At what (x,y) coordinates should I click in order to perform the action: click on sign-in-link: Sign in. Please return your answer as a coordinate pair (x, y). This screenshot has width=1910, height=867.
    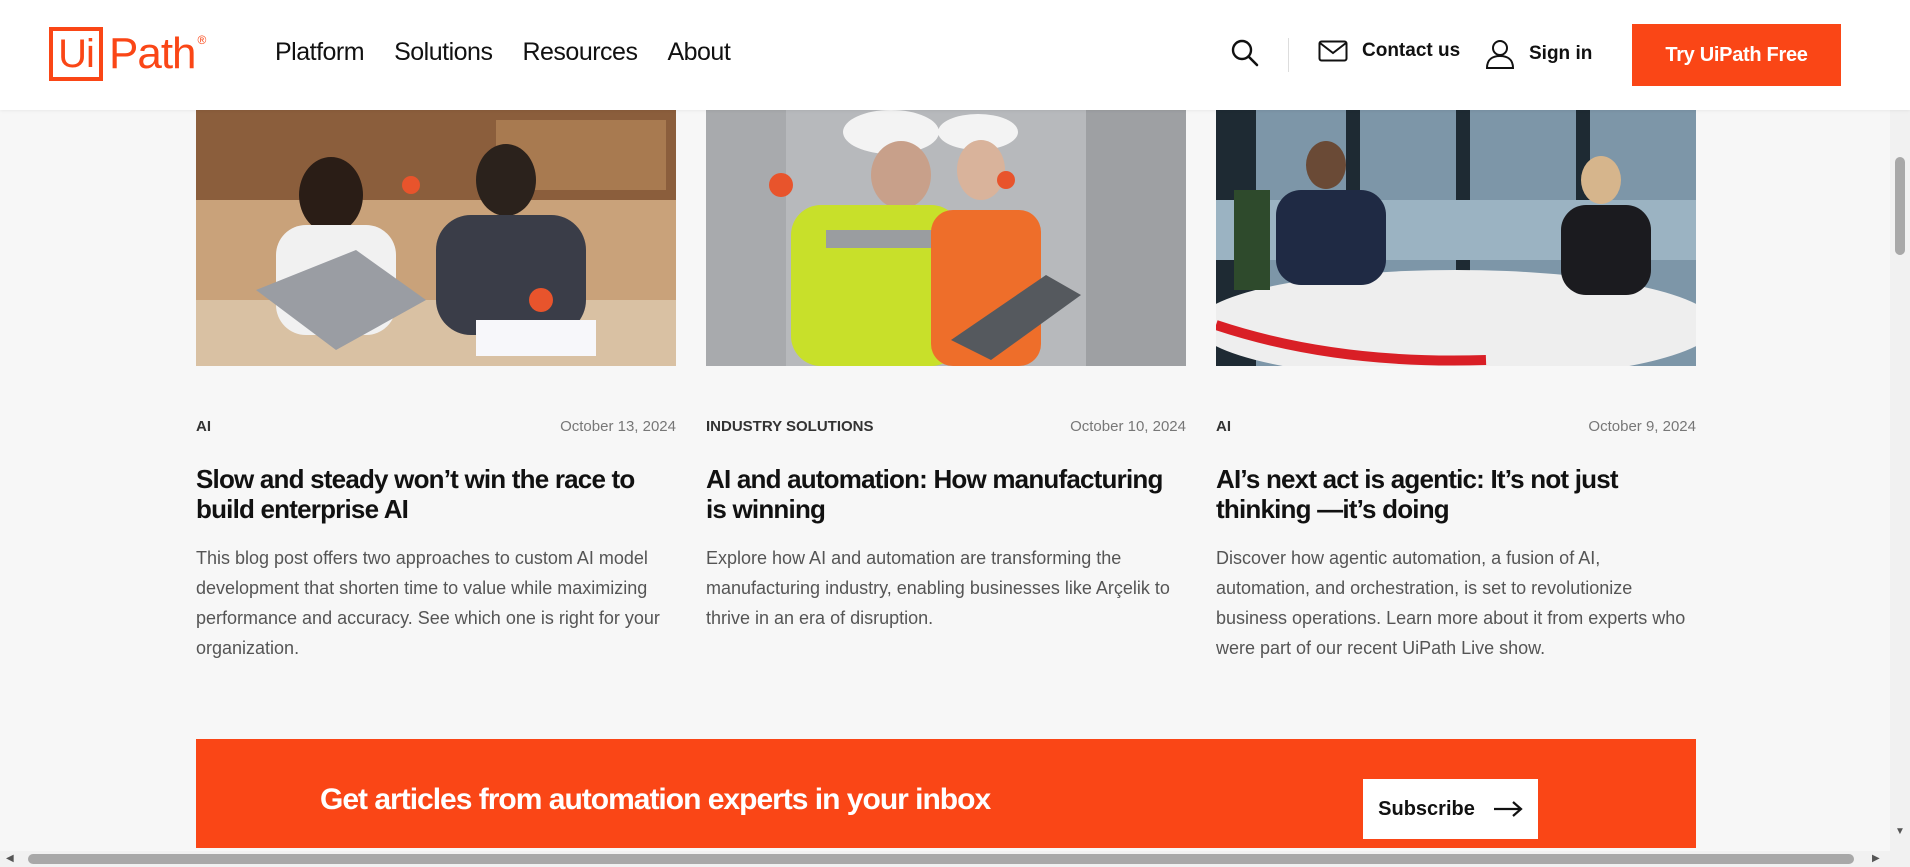
    Looking at the image, I should click on (1538, 54).